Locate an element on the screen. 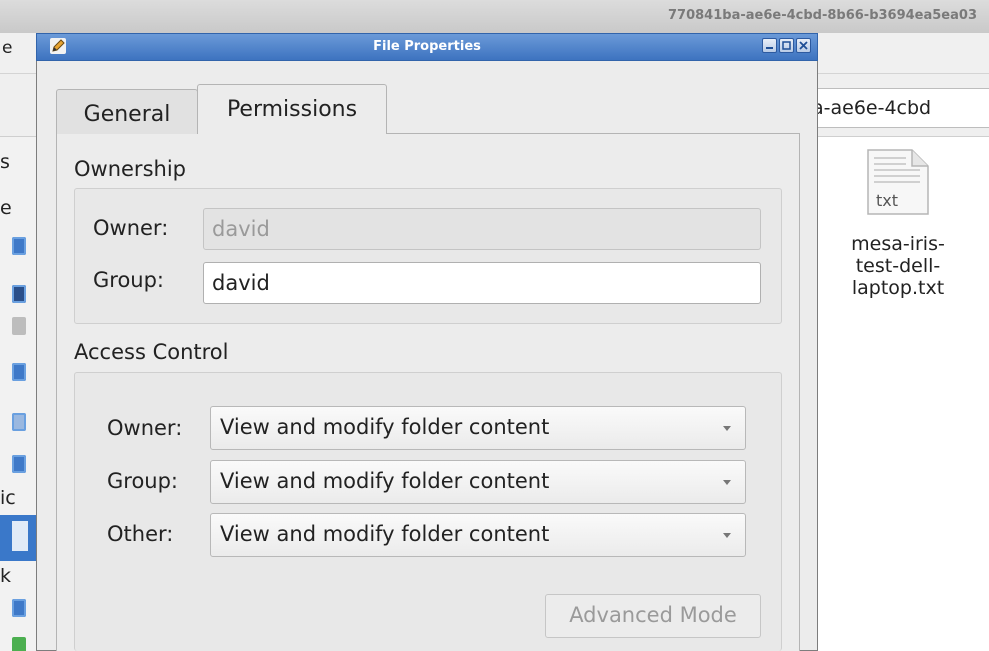 The height and width of the screenshot is (651, 989). tab-permissions: Permissions is located at coordinates (292, 109).